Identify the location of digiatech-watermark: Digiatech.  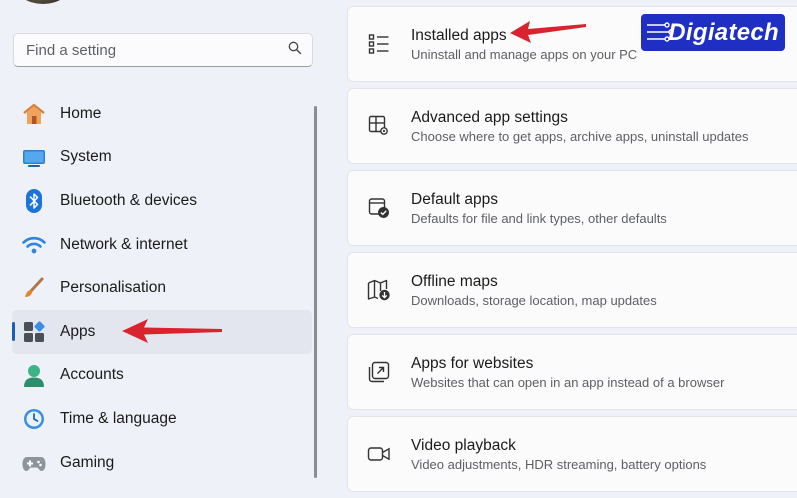
(713, 32).